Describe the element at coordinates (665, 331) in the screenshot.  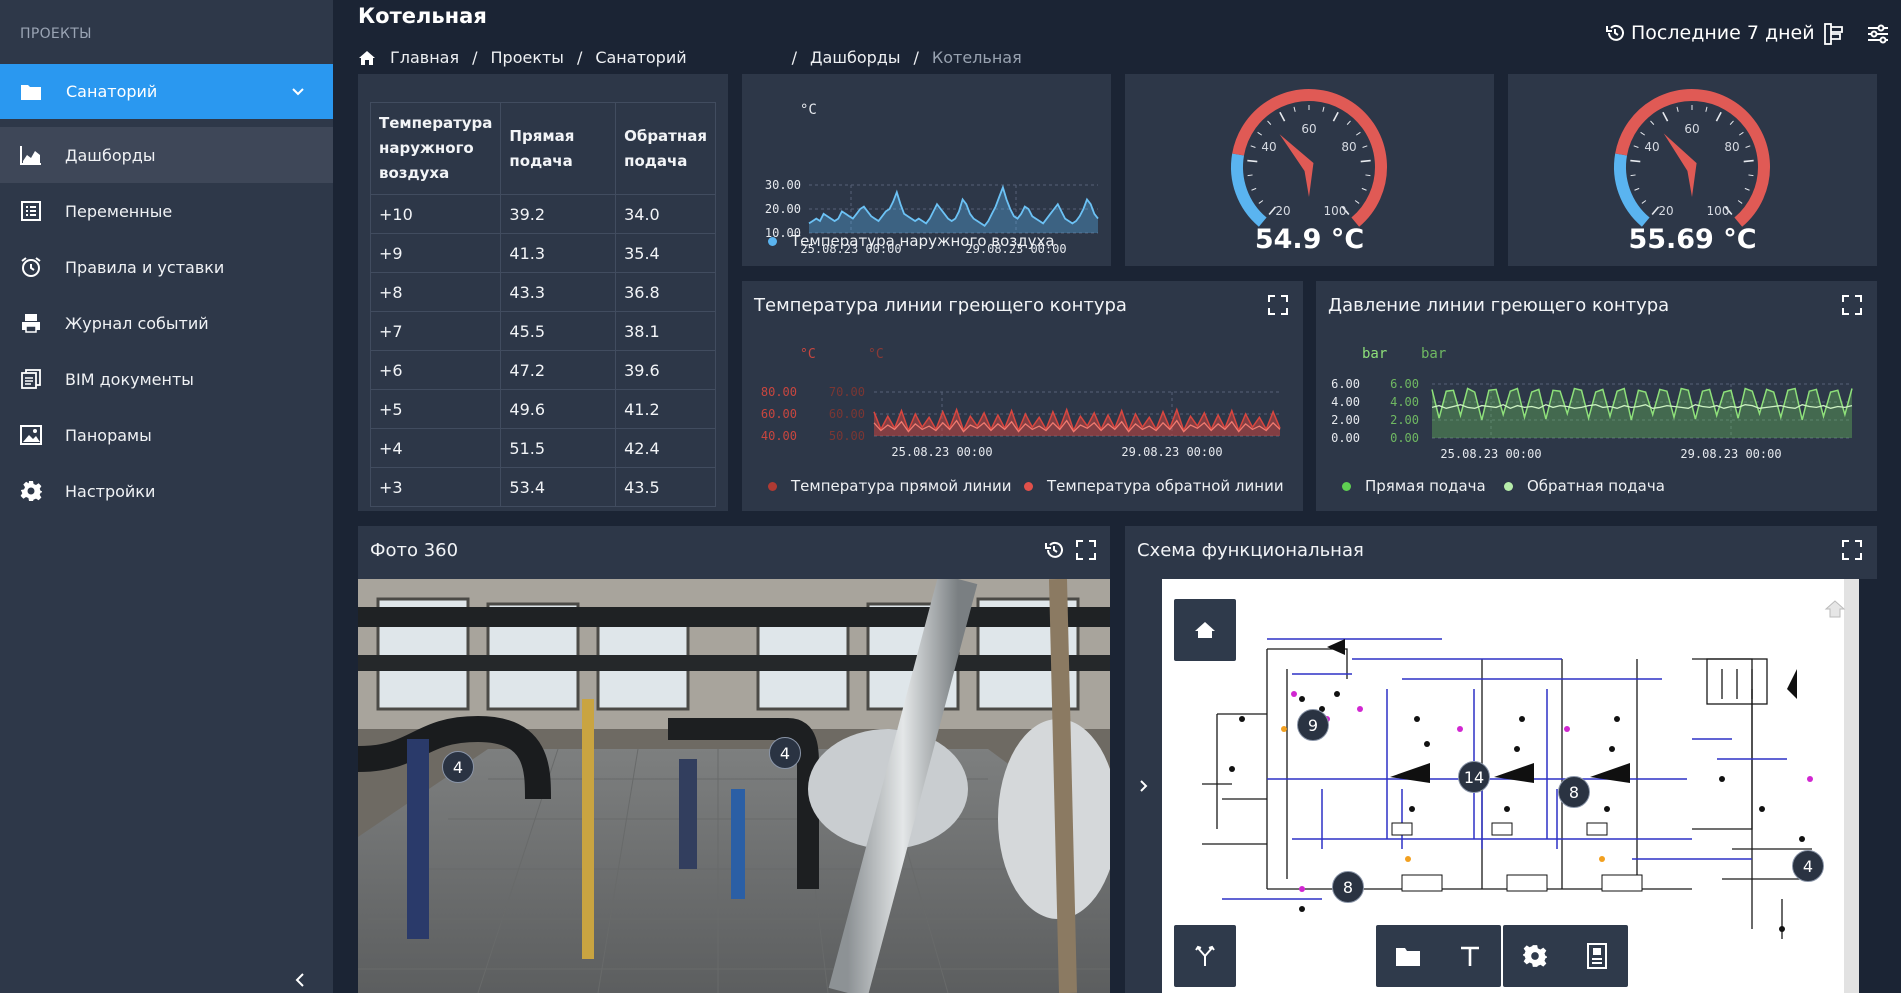
I see `cell-return-temp: 38.1` at that location.